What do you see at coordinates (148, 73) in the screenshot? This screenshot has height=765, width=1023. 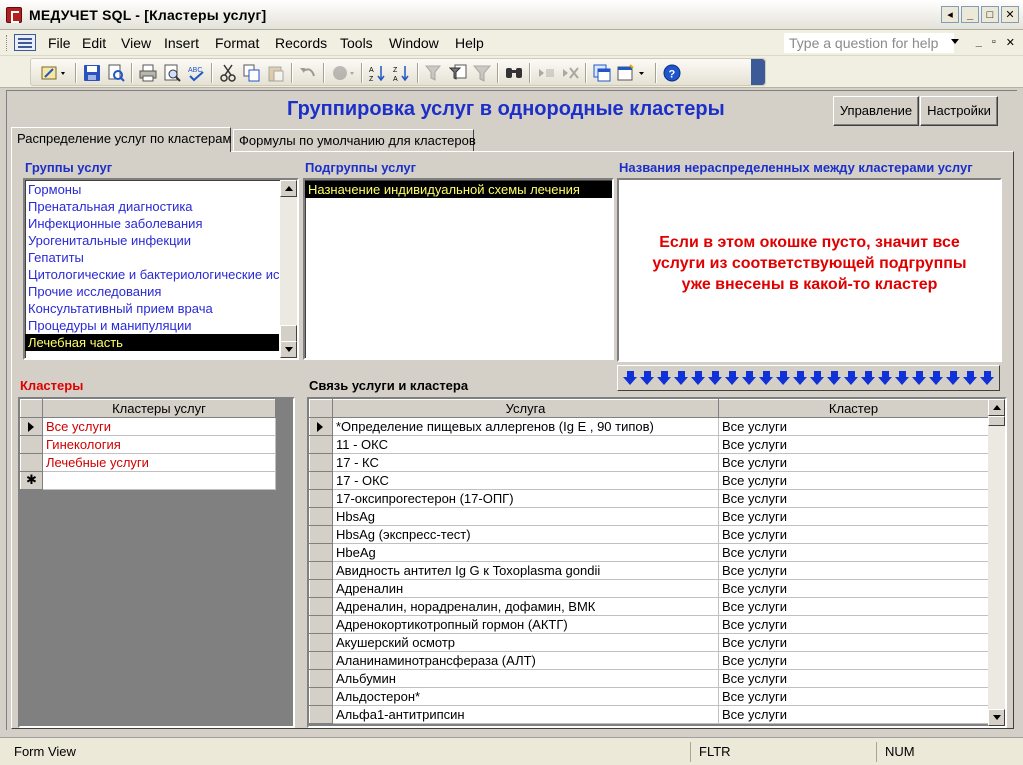 I see `print-icon` at bounding box center [148, 73].